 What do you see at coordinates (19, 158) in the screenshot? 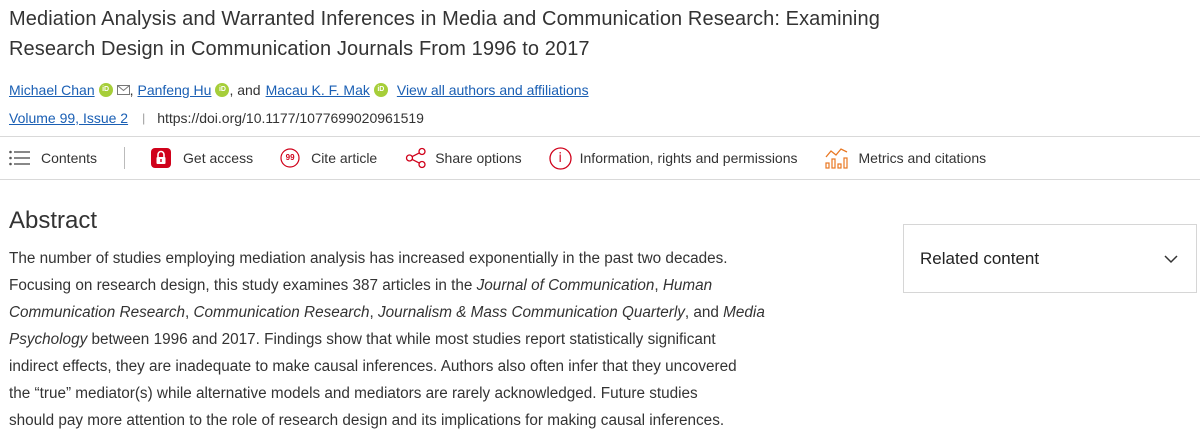
I see `list-icon` at bounding box center [19, 158].